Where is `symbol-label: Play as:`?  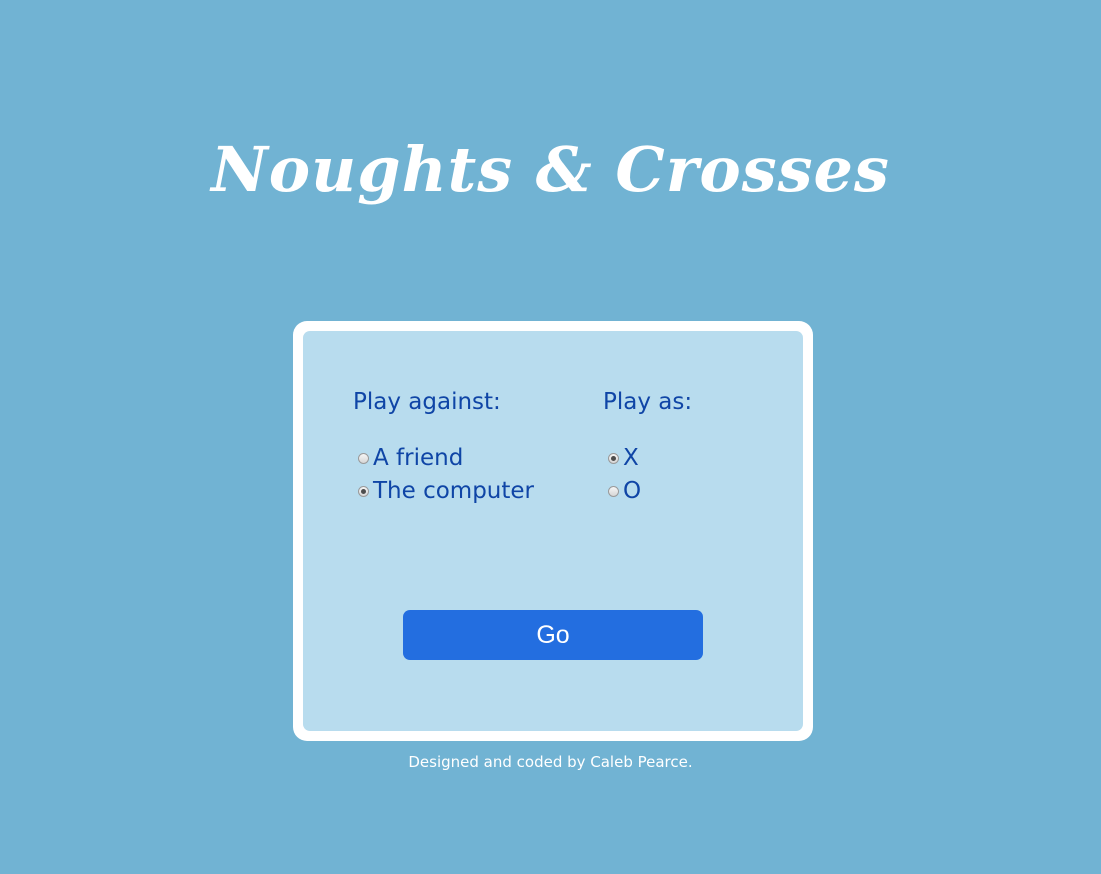
symbol-label: Play as: is located at coordinates (648, 402).